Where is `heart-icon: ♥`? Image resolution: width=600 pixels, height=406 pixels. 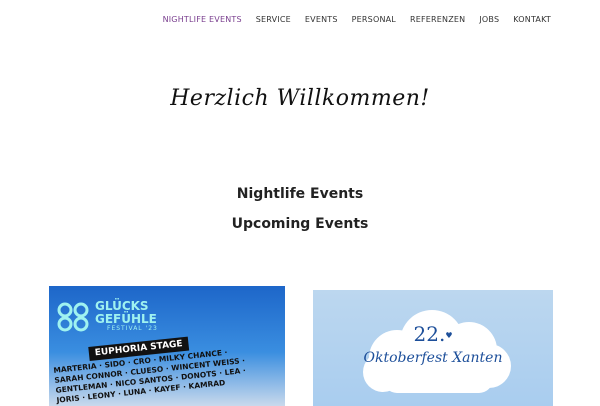
heart-icon: ♥ is located at coordinates (449, 335).